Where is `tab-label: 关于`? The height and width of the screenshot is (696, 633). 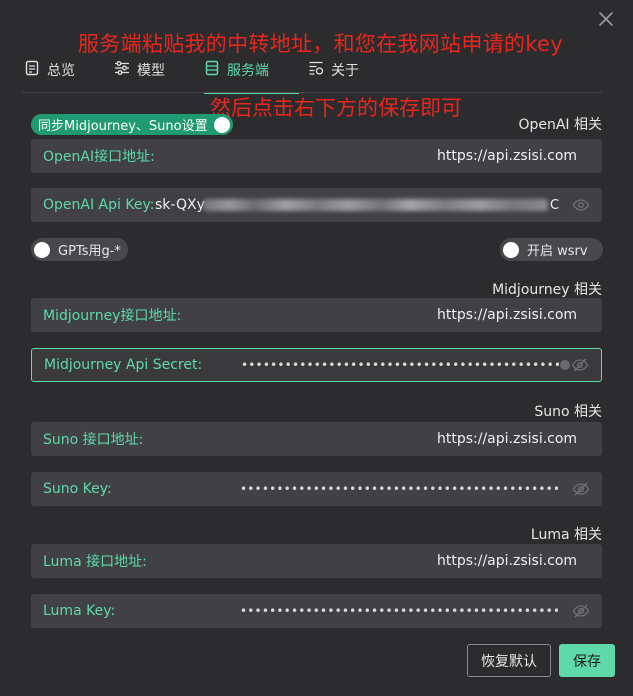
tab-label: 关于 is located at coordinates (345, 71).